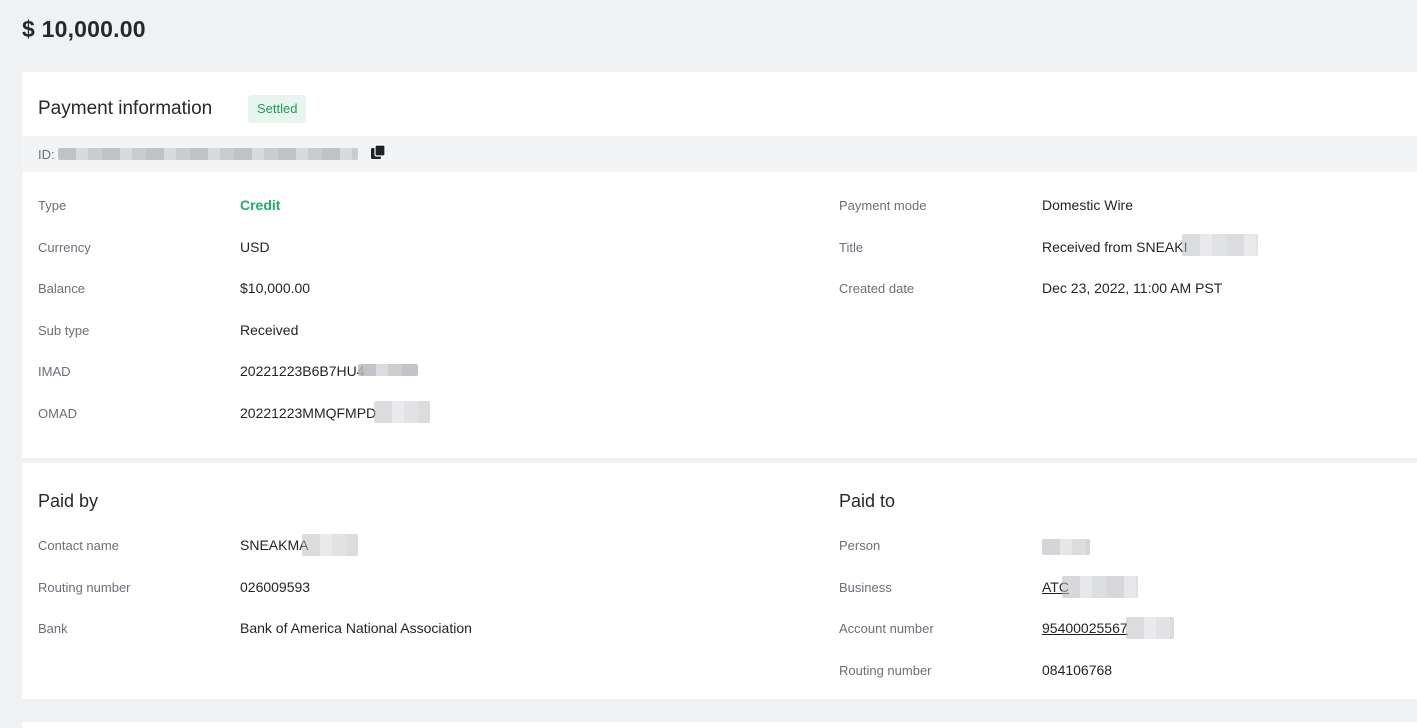  I want to click on balance-value: $10,000.00, so click(275, 288).